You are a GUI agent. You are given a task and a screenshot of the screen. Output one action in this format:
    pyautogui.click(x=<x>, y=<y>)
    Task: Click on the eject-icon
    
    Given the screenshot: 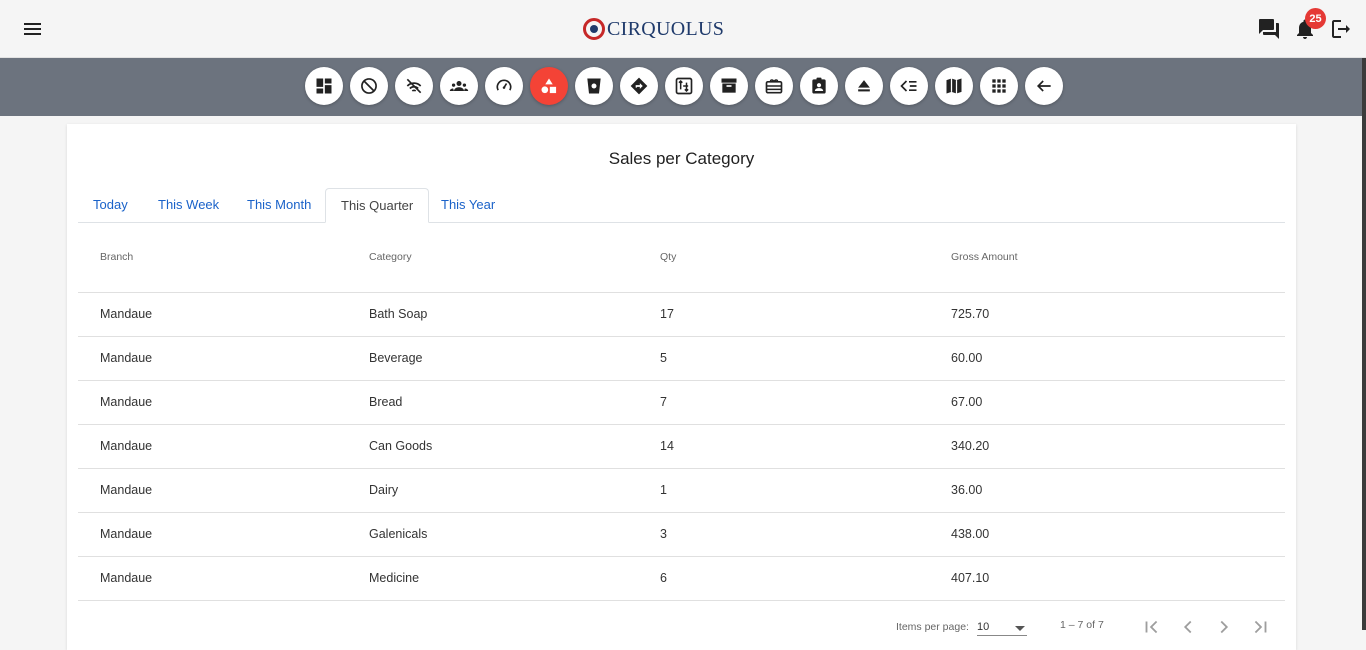 What is the action you would take?
    pyautogui.click(x=864, y=86)
    